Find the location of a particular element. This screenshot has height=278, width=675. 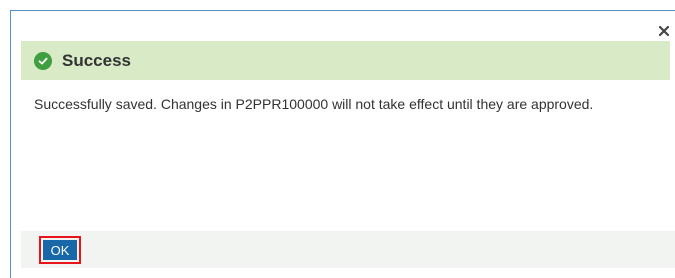

check-circle-icon is located at coordinates (43, 60).